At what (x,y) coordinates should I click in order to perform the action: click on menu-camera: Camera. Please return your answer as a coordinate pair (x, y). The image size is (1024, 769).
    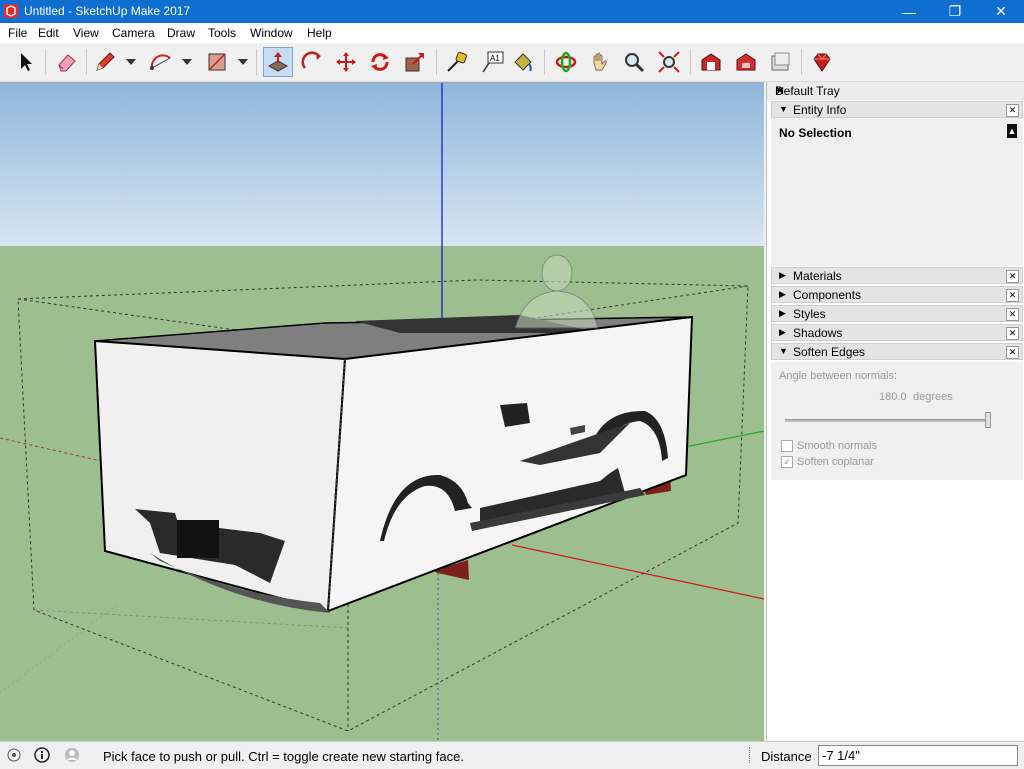
    Looking at the image, I should click on (133, 33).